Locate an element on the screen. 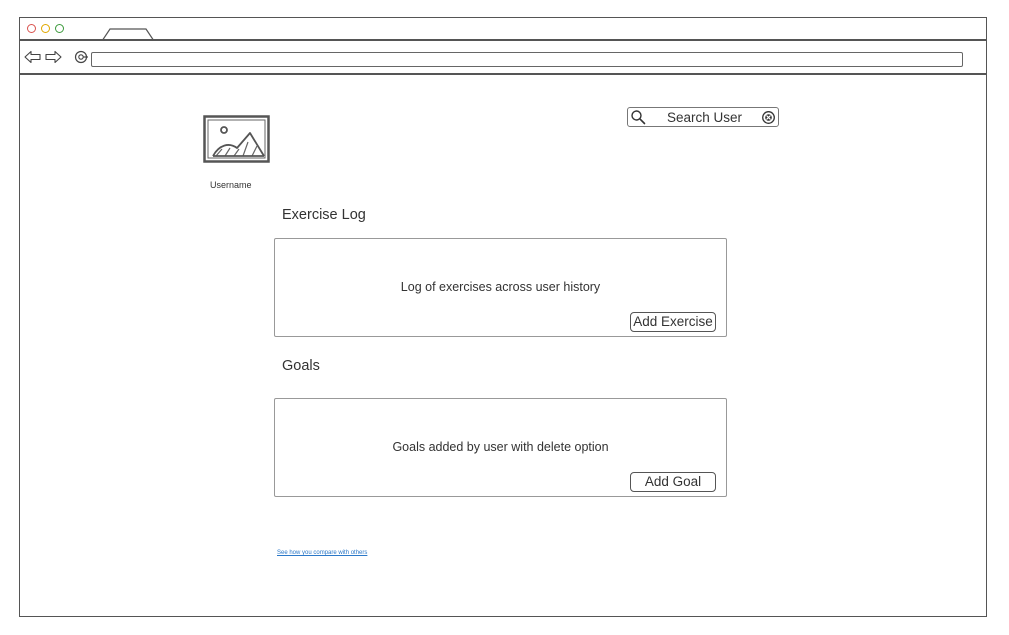 This screenshot has height=635, width=1009. exercise-log-description: Log of exercises across user history is located at coordinates (500, 287).